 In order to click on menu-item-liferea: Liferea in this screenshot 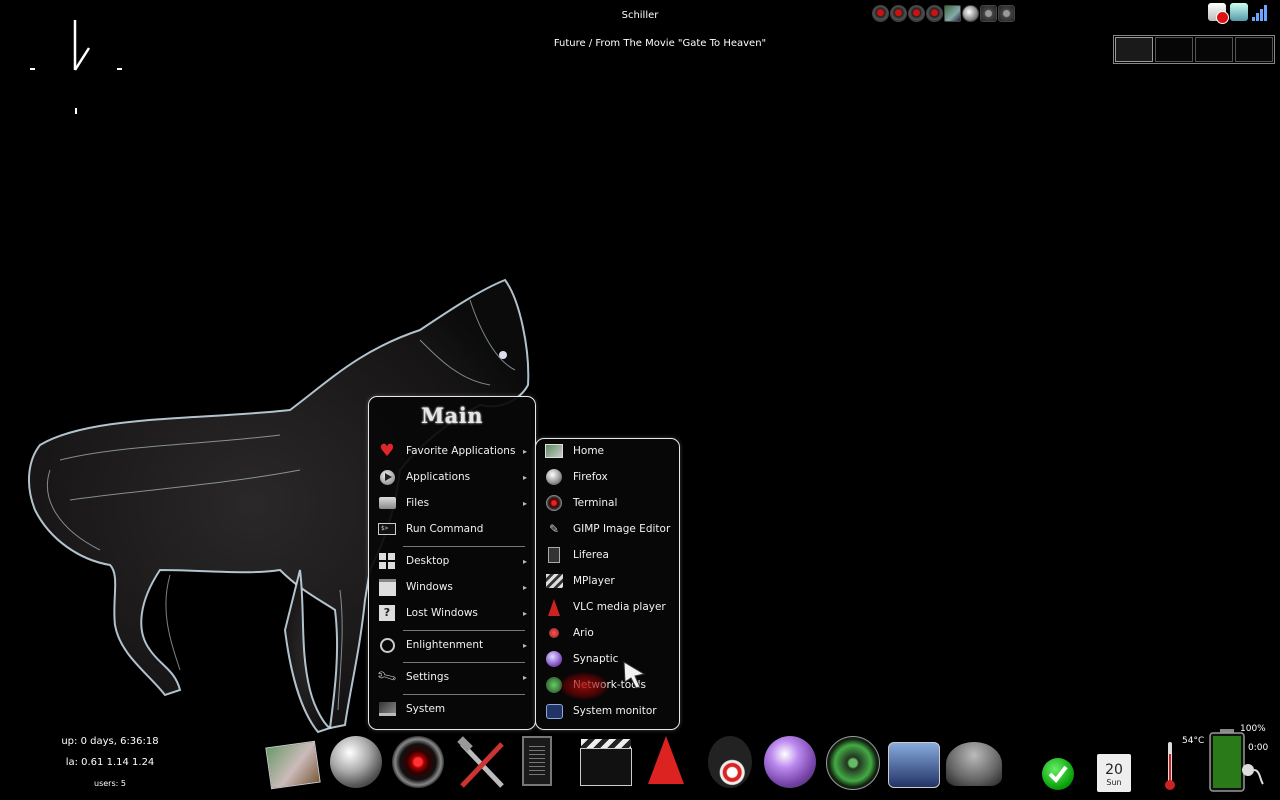, I will do `click(609, 555)`.